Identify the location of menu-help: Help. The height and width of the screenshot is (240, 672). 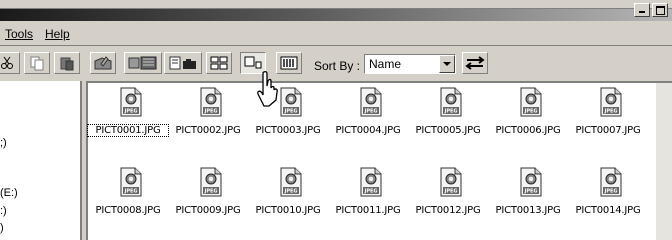
(57, 34).